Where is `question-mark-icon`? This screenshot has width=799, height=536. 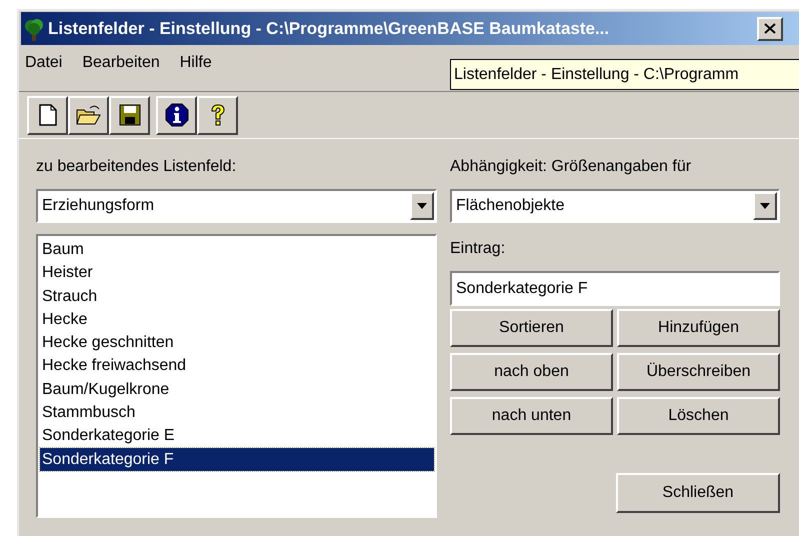 question-mark-icon is located at coordinates (217, 115).